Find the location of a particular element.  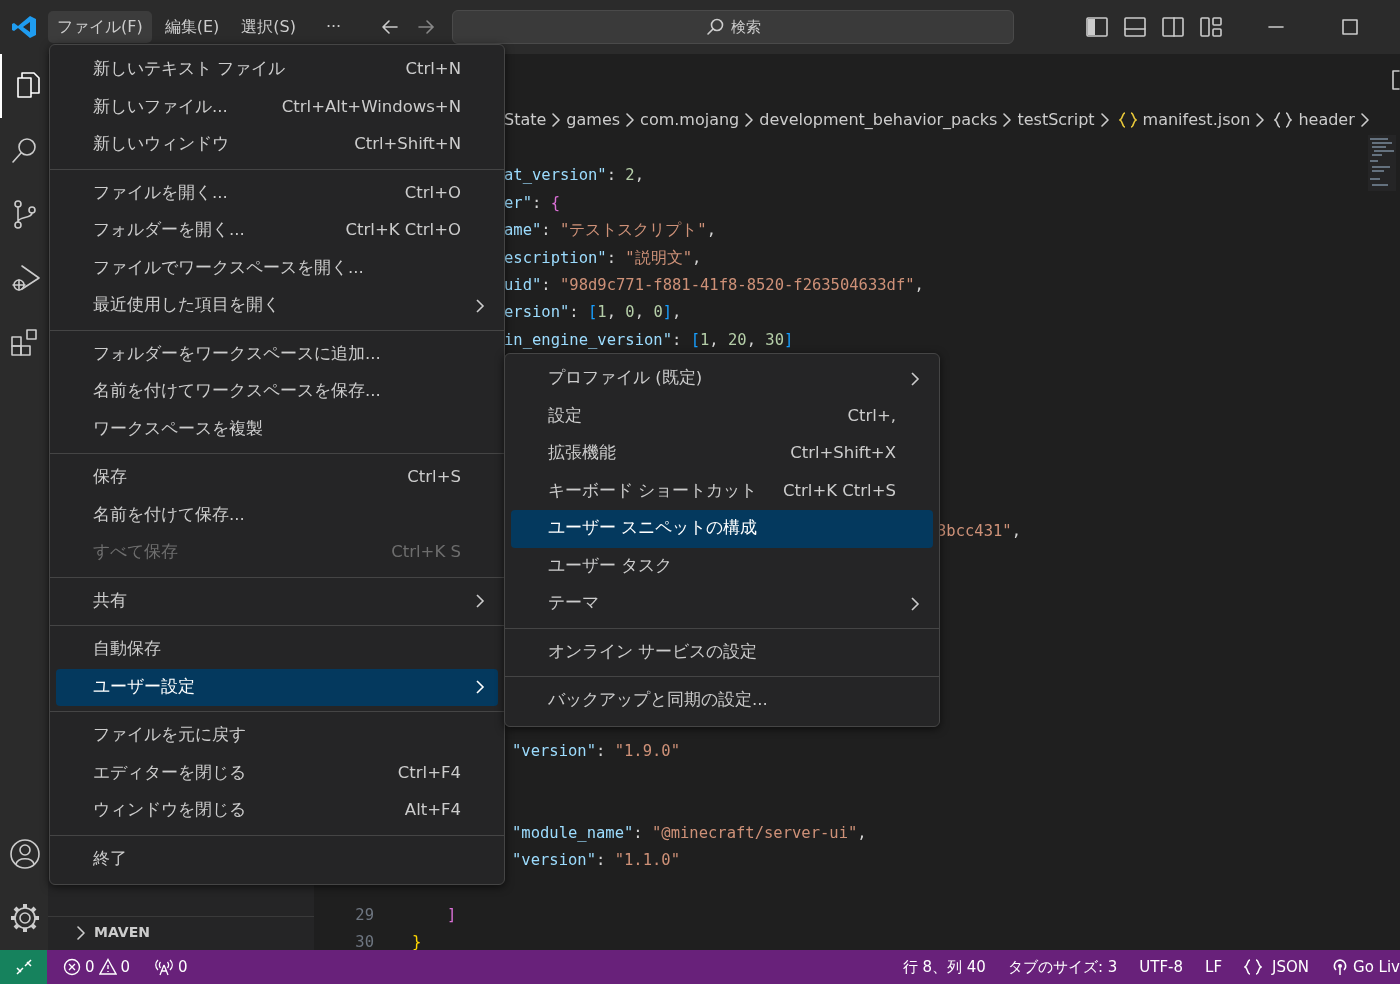

language-mode: JSON is located at coordinates (1276, 967).